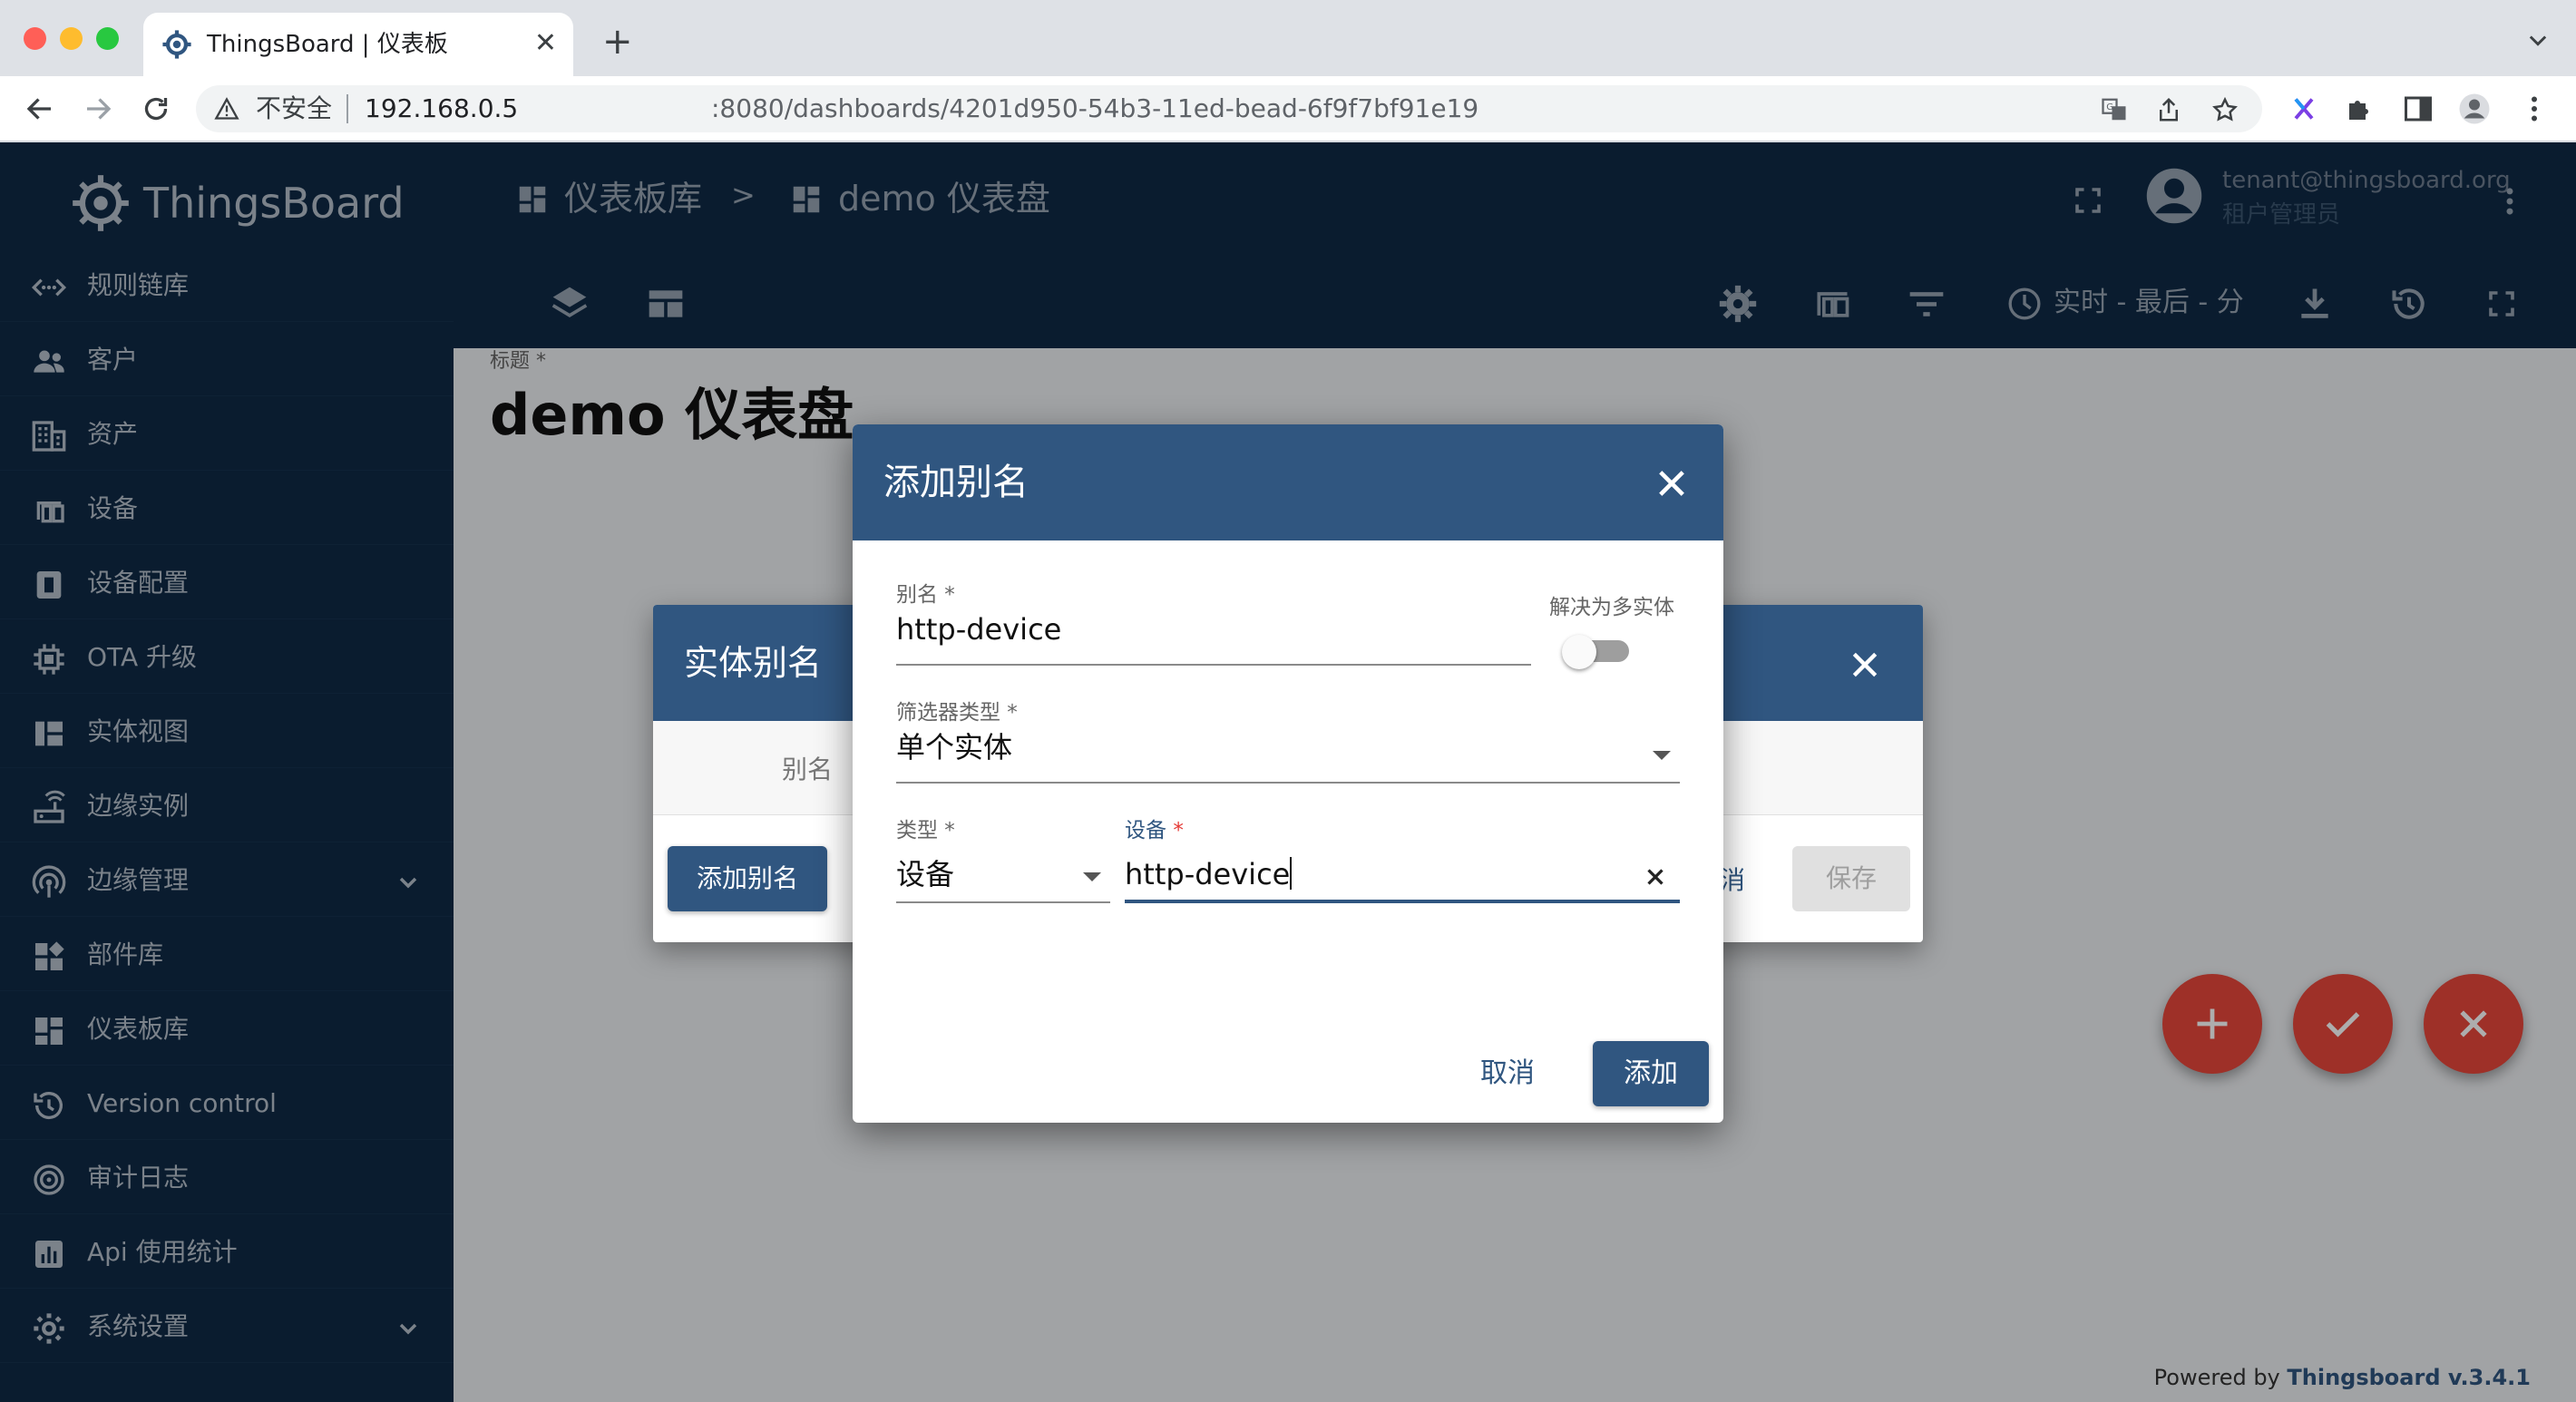 The image size is (2576, 1402). Describe the element at coordinates (957, 713) in the screenshot. I see `filter-type-label: 筛选器类型 *` at that location.